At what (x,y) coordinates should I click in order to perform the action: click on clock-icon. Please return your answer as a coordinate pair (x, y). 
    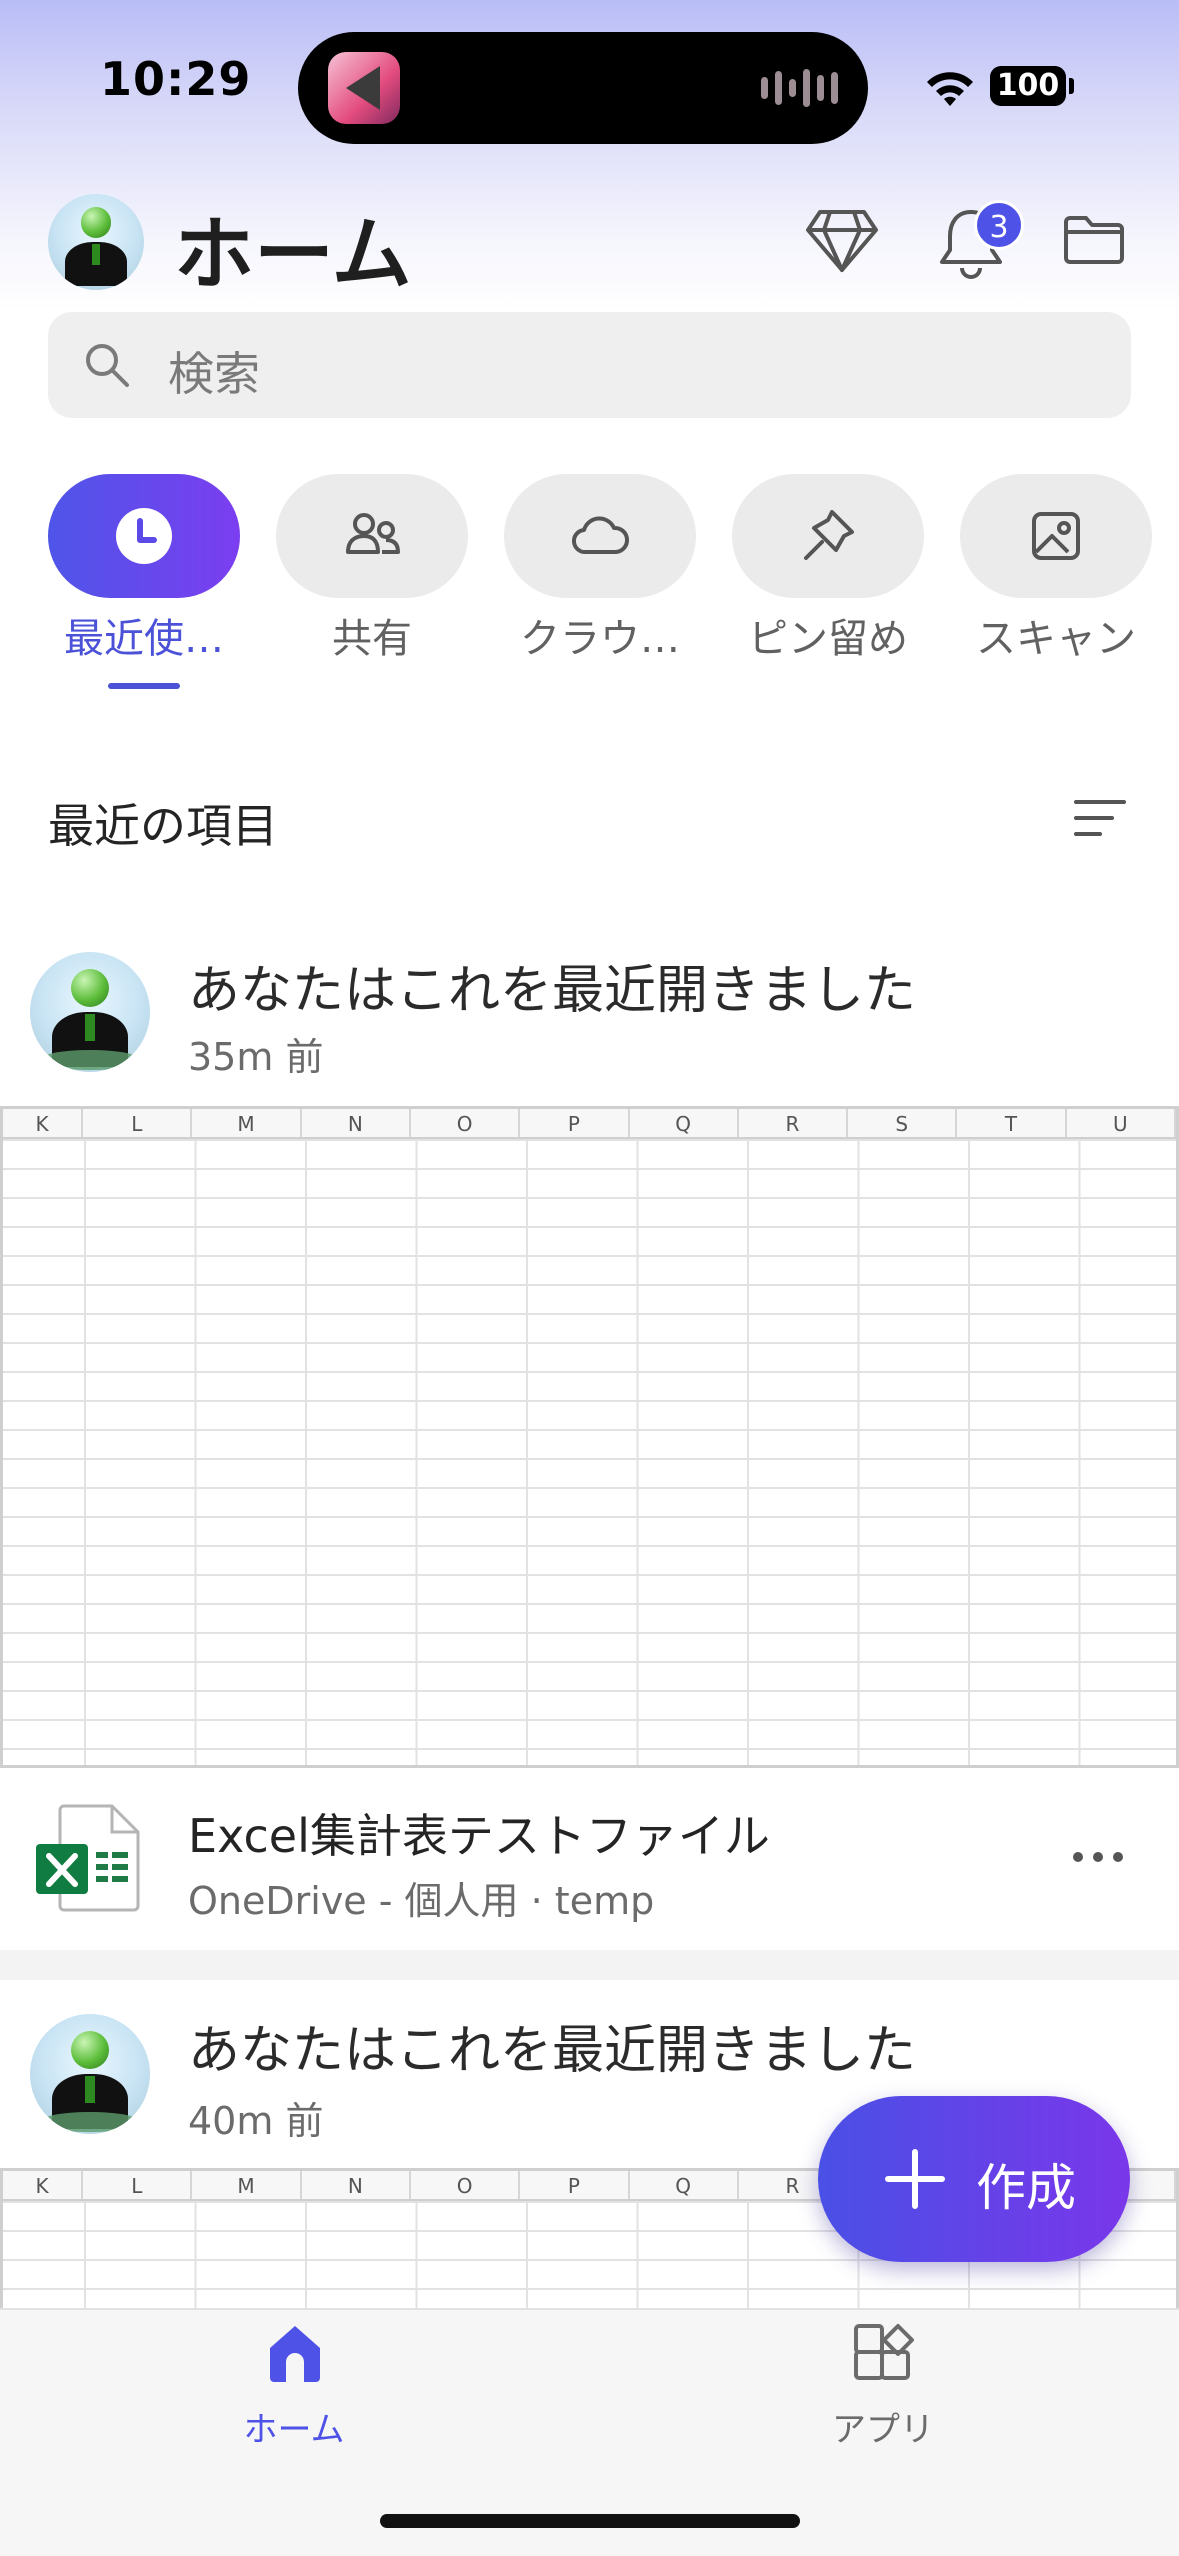
    Looking at the image, I should click on (144, 536).